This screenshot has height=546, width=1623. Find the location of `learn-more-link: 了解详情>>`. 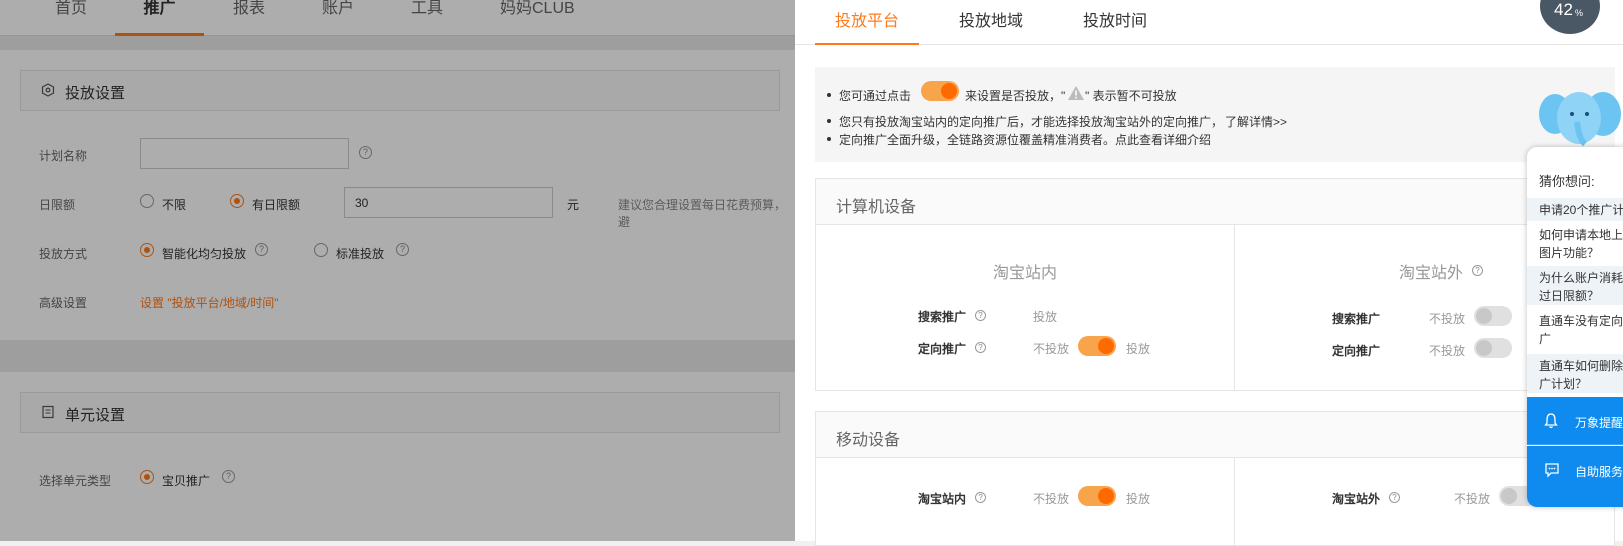

learn-more-link: 了解详情>> is located at coordinates (1256, 122).